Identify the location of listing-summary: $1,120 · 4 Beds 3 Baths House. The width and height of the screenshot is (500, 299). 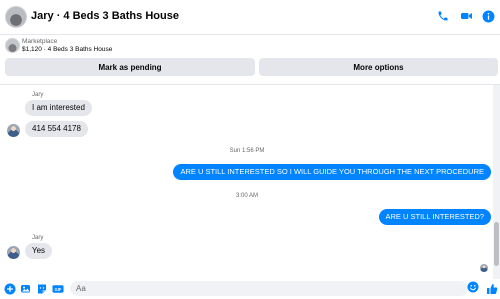
(67, 49).